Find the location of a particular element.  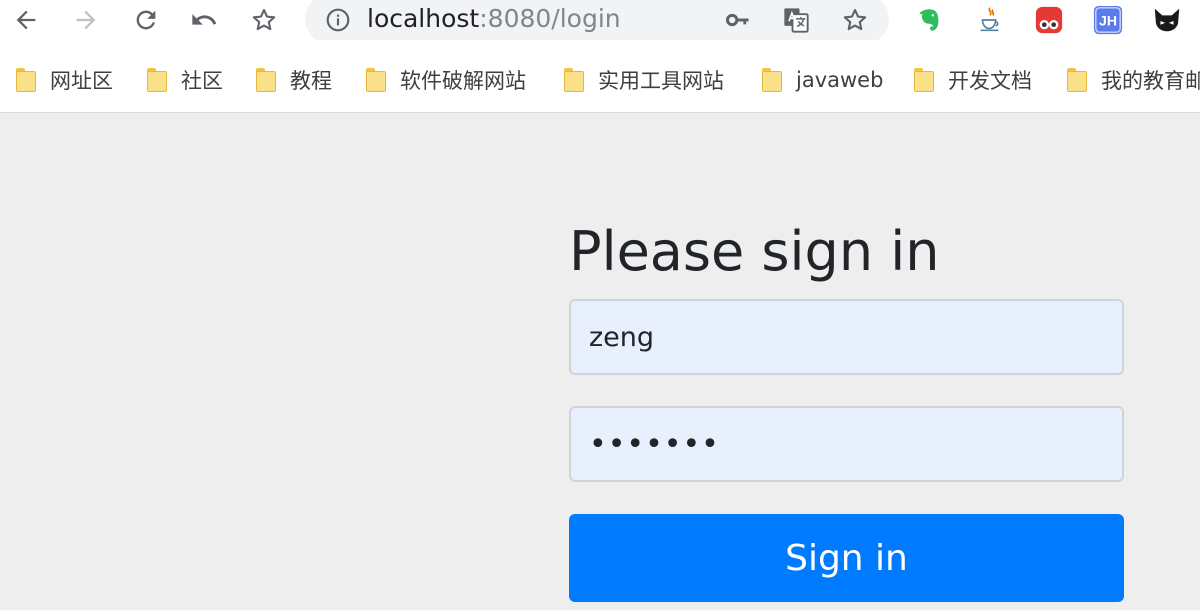

translate-button is located at coordinates (796, 20).